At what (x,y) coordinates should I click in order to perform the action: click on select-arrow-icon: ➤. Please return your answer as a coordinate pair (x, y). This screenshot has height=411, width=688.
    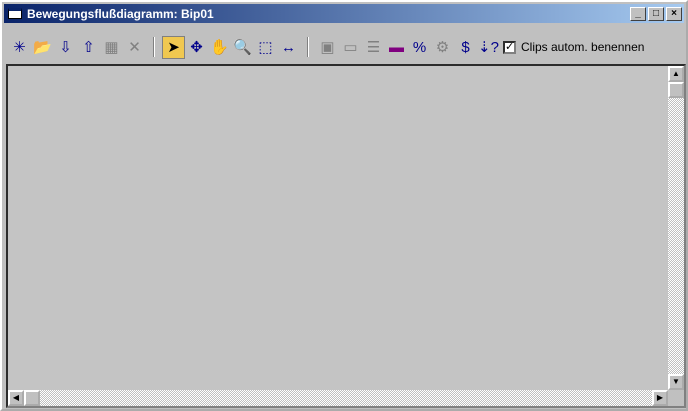
    Looking at the image, I should click on (173, 47).